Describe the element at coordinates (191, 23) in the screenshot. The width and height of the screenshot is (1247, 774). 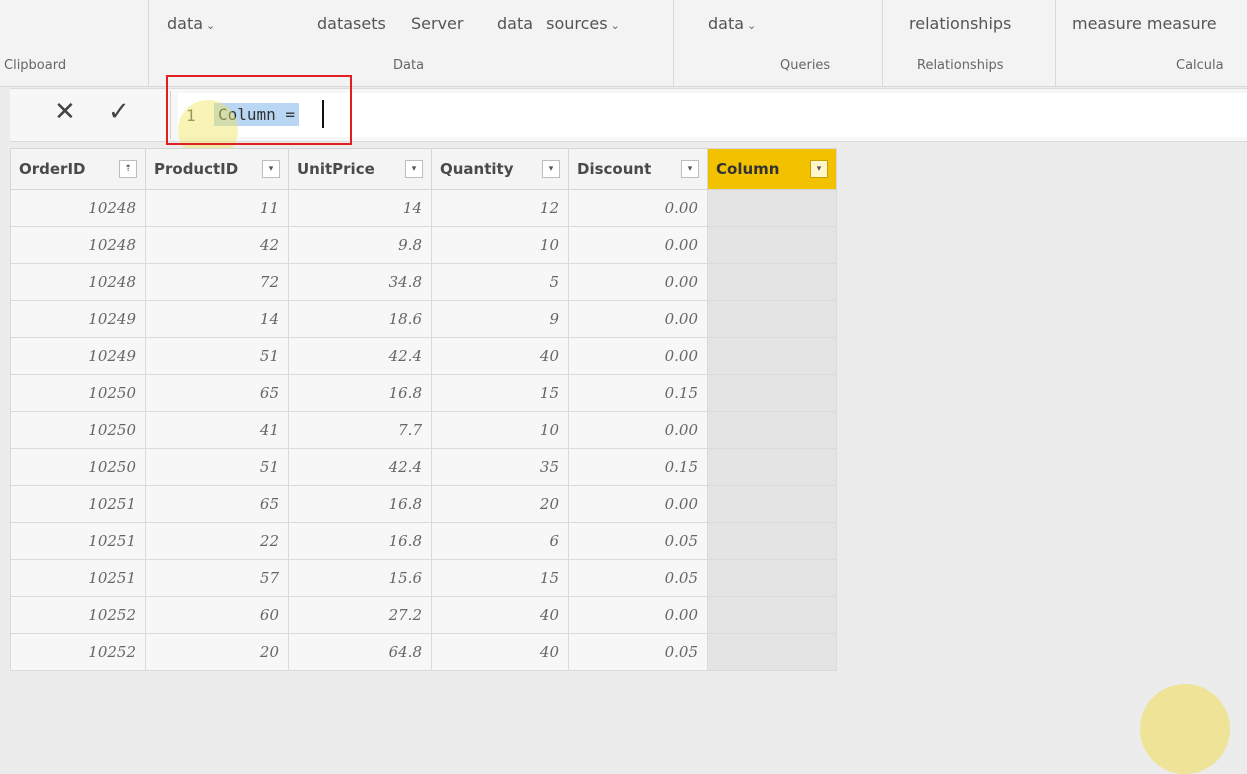
I see `data-dropdown-button: data ⌄` at that location.